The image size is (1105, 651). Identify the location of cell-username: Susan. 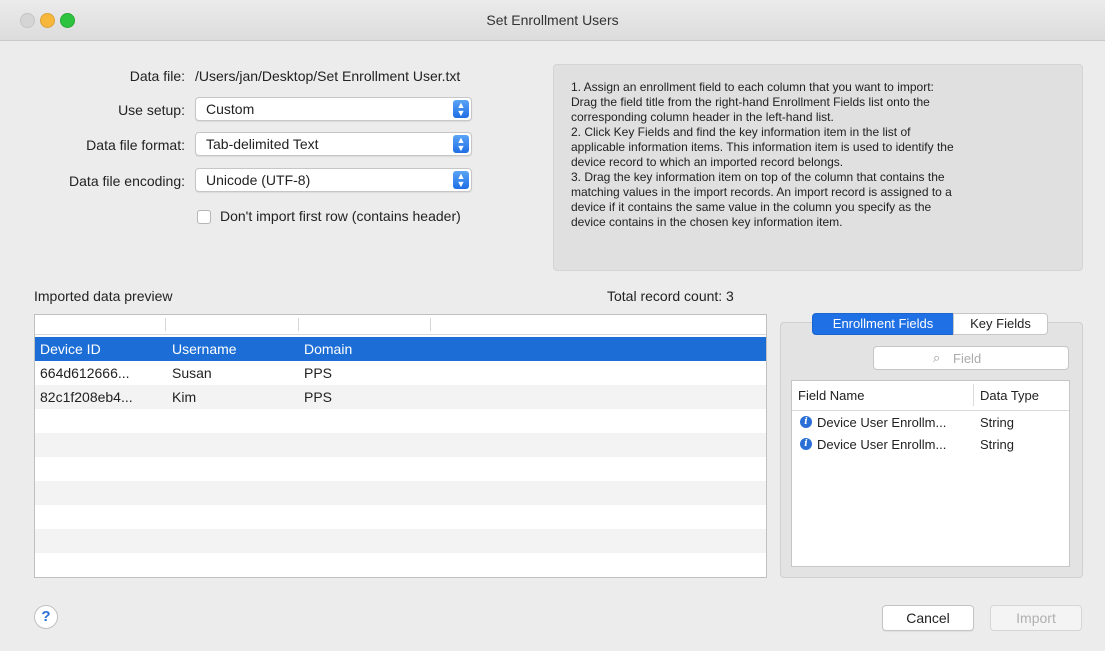
(192, 373).